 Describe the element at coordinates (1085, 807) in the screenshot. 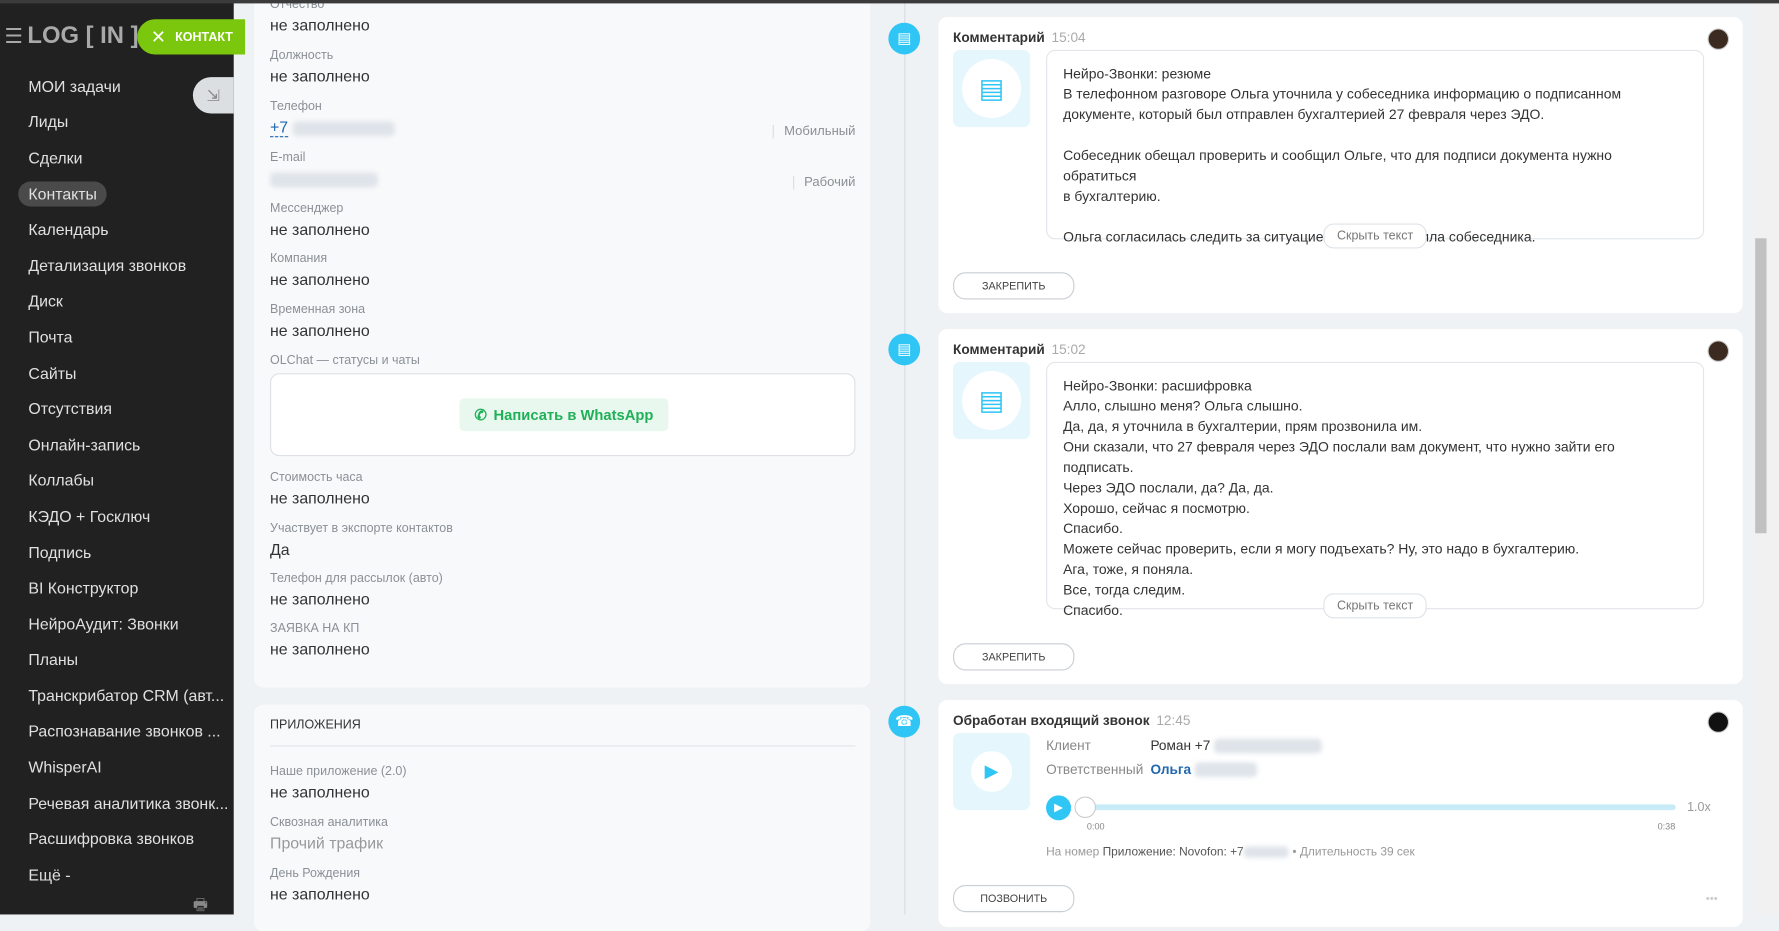

I see `audio-progress-handle` at that location.